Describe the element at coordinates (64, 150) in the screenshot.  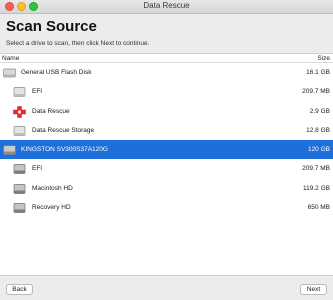
I see `drive-name: KINGSTON SV300S37A120G` at that location.